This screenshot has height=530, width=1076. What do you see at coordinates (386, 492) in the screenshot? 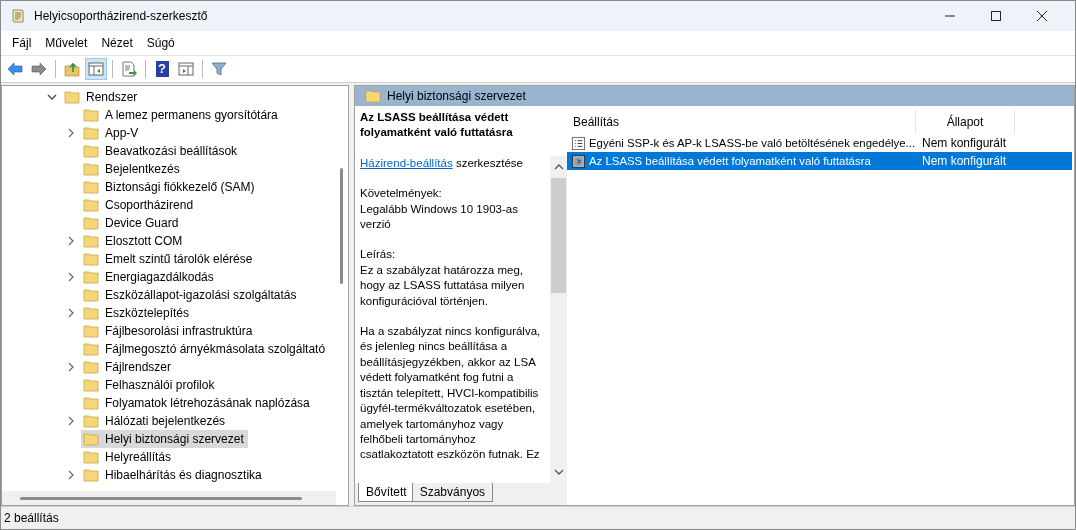
I see `view-tab: Bővített` at bounding box center [386, 492].